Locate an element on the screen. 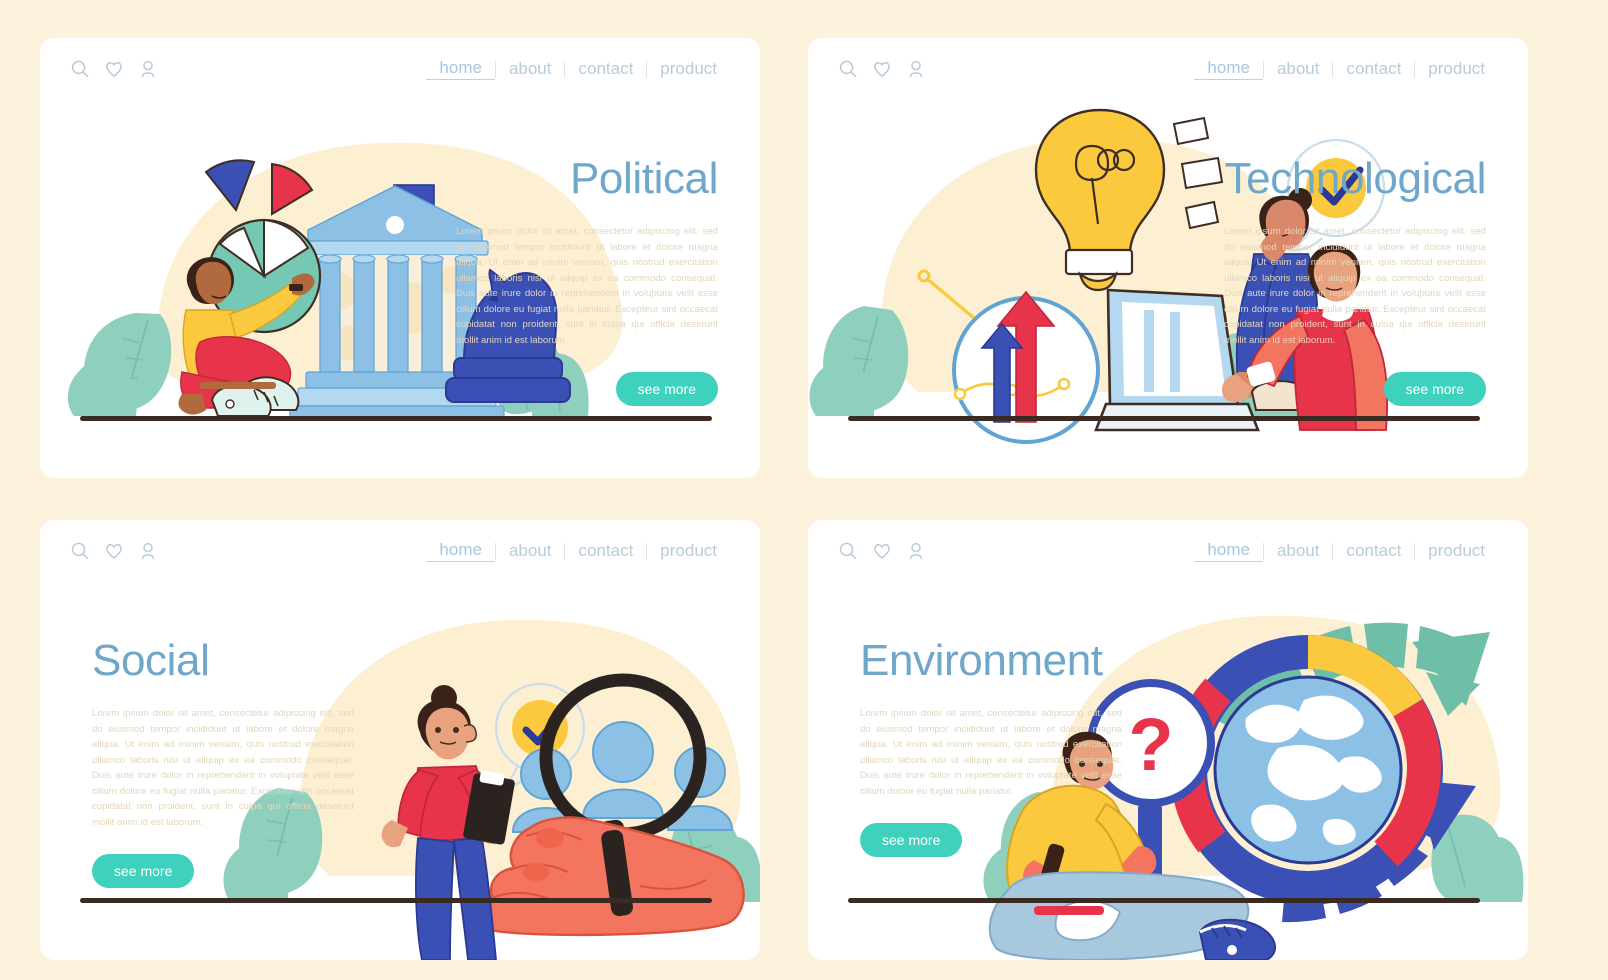 The image size is (1608, 980). page-title: Political is located at coordinates (643, 178).